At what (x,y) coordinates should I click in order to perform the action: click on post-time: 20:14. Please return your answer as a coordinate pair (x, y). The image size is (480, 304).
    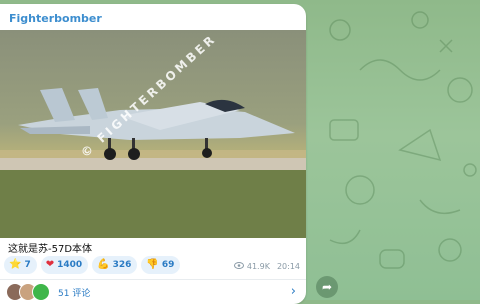
    Looking at the image, I should click on (288, 266).